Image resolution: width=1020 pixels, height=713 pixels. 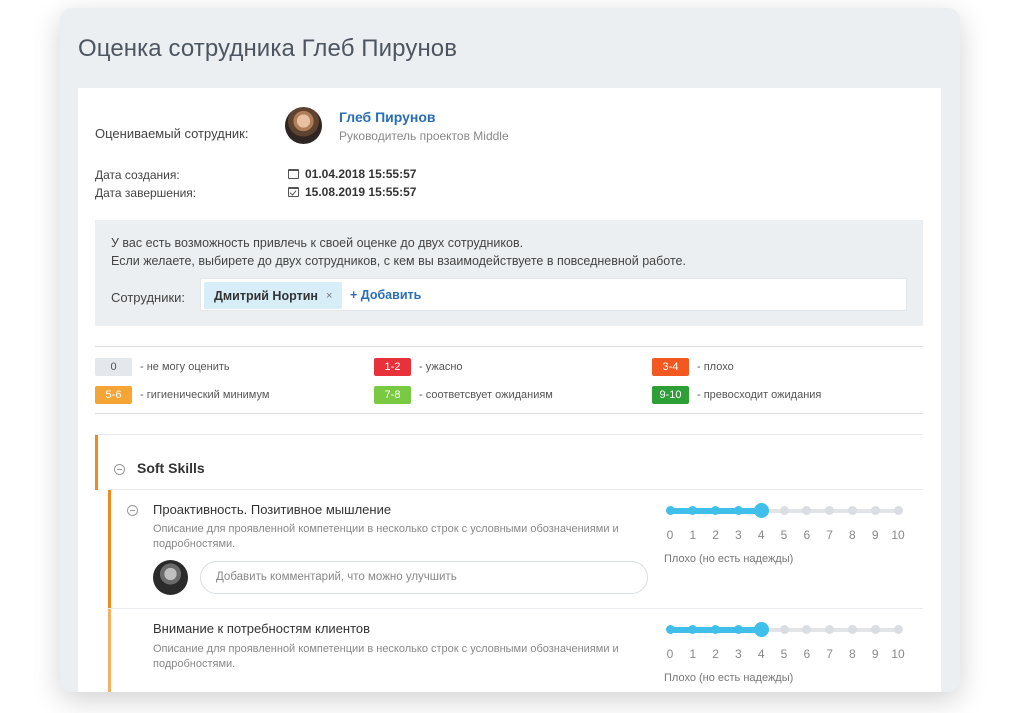 I want to click on legend-item: 9-10 - превосходит ожидания, so click(x=736, y=395).